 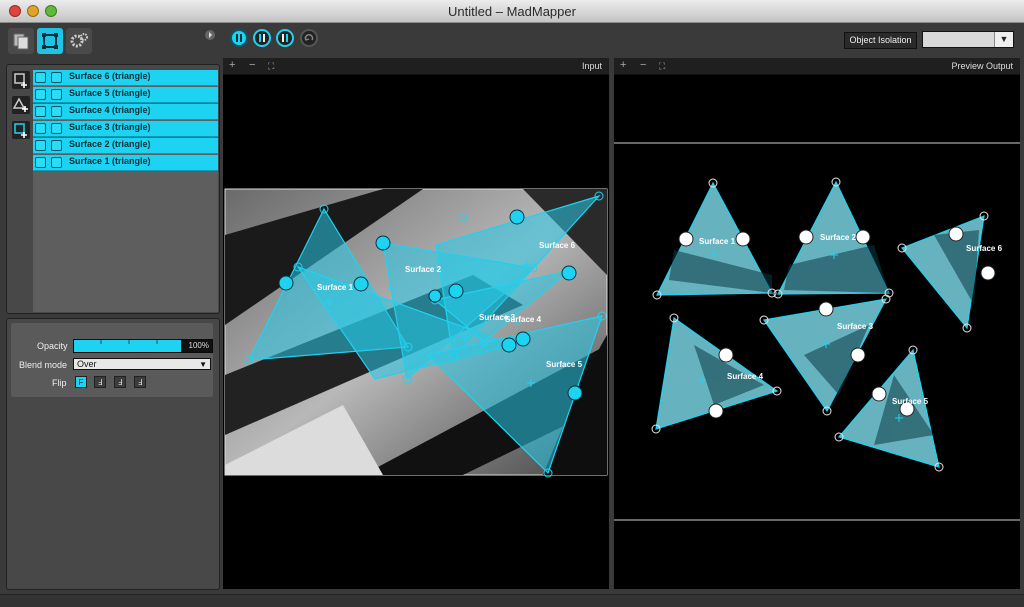 What do you see at coordinates (335, 287) in the screenshot?
I see `input-label-surface-1: Surface 1` at bounding box center [335, 287].